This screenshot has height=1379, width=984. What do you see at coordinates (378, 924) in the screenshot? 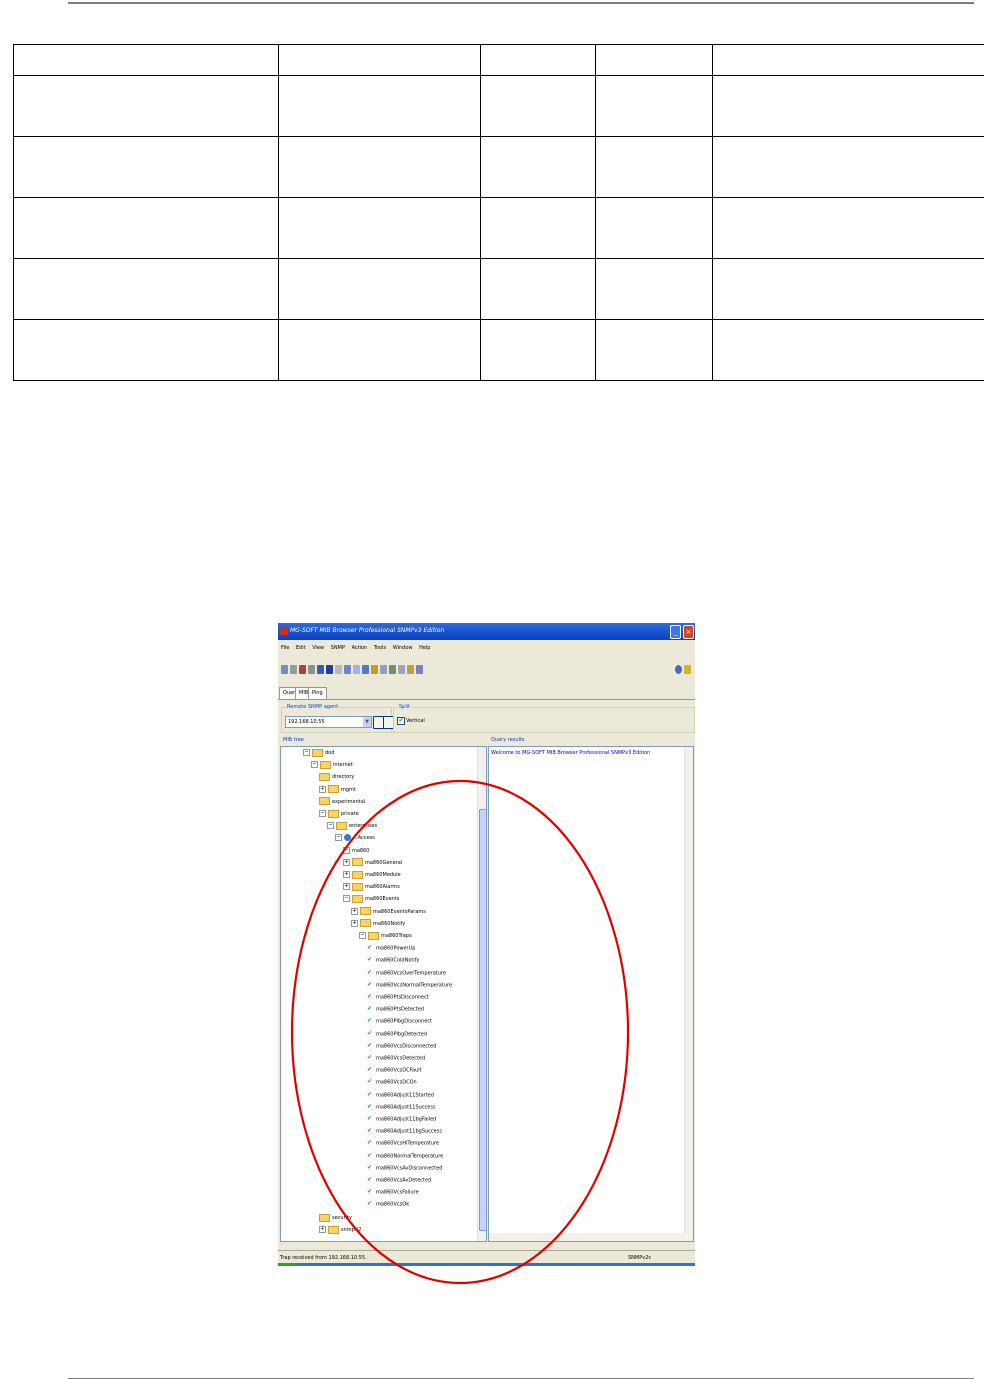
I see `tree-node: + ma860Notify` at bounding box center [378, 924].